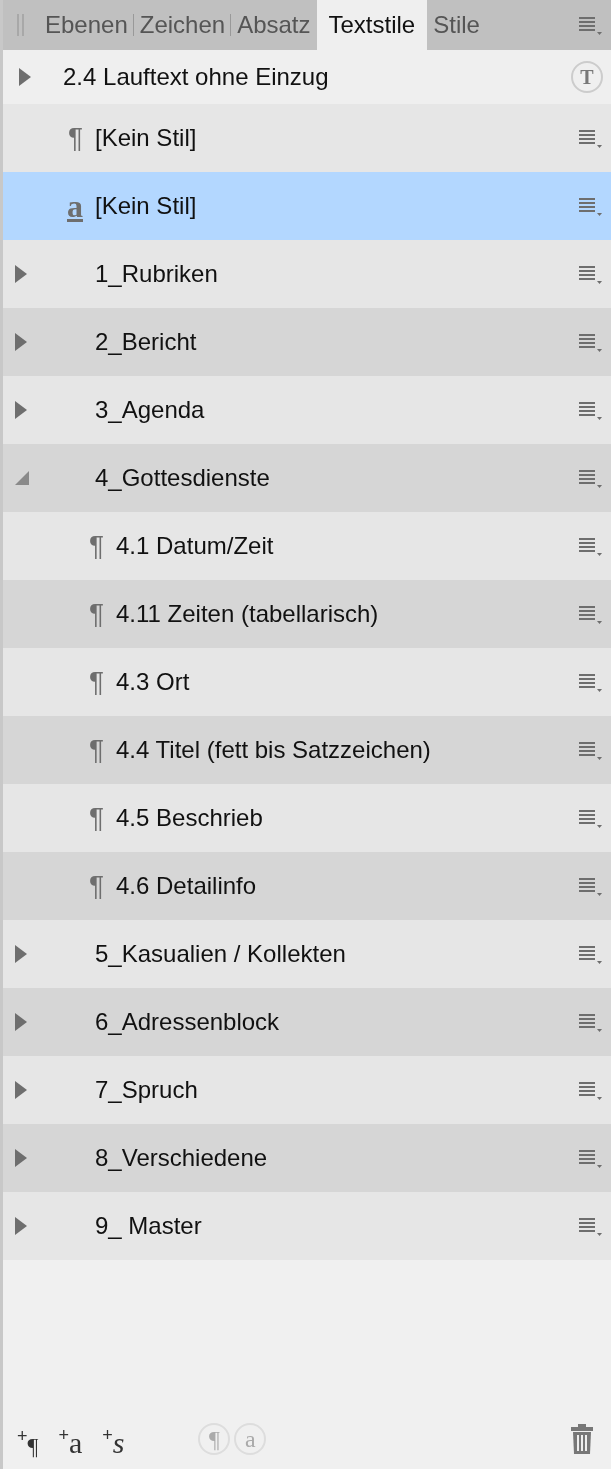 The width and height of the screenshot is (611, 1469). I want to click on new-style-button: $^{+}$¶, so click(28, 1439).